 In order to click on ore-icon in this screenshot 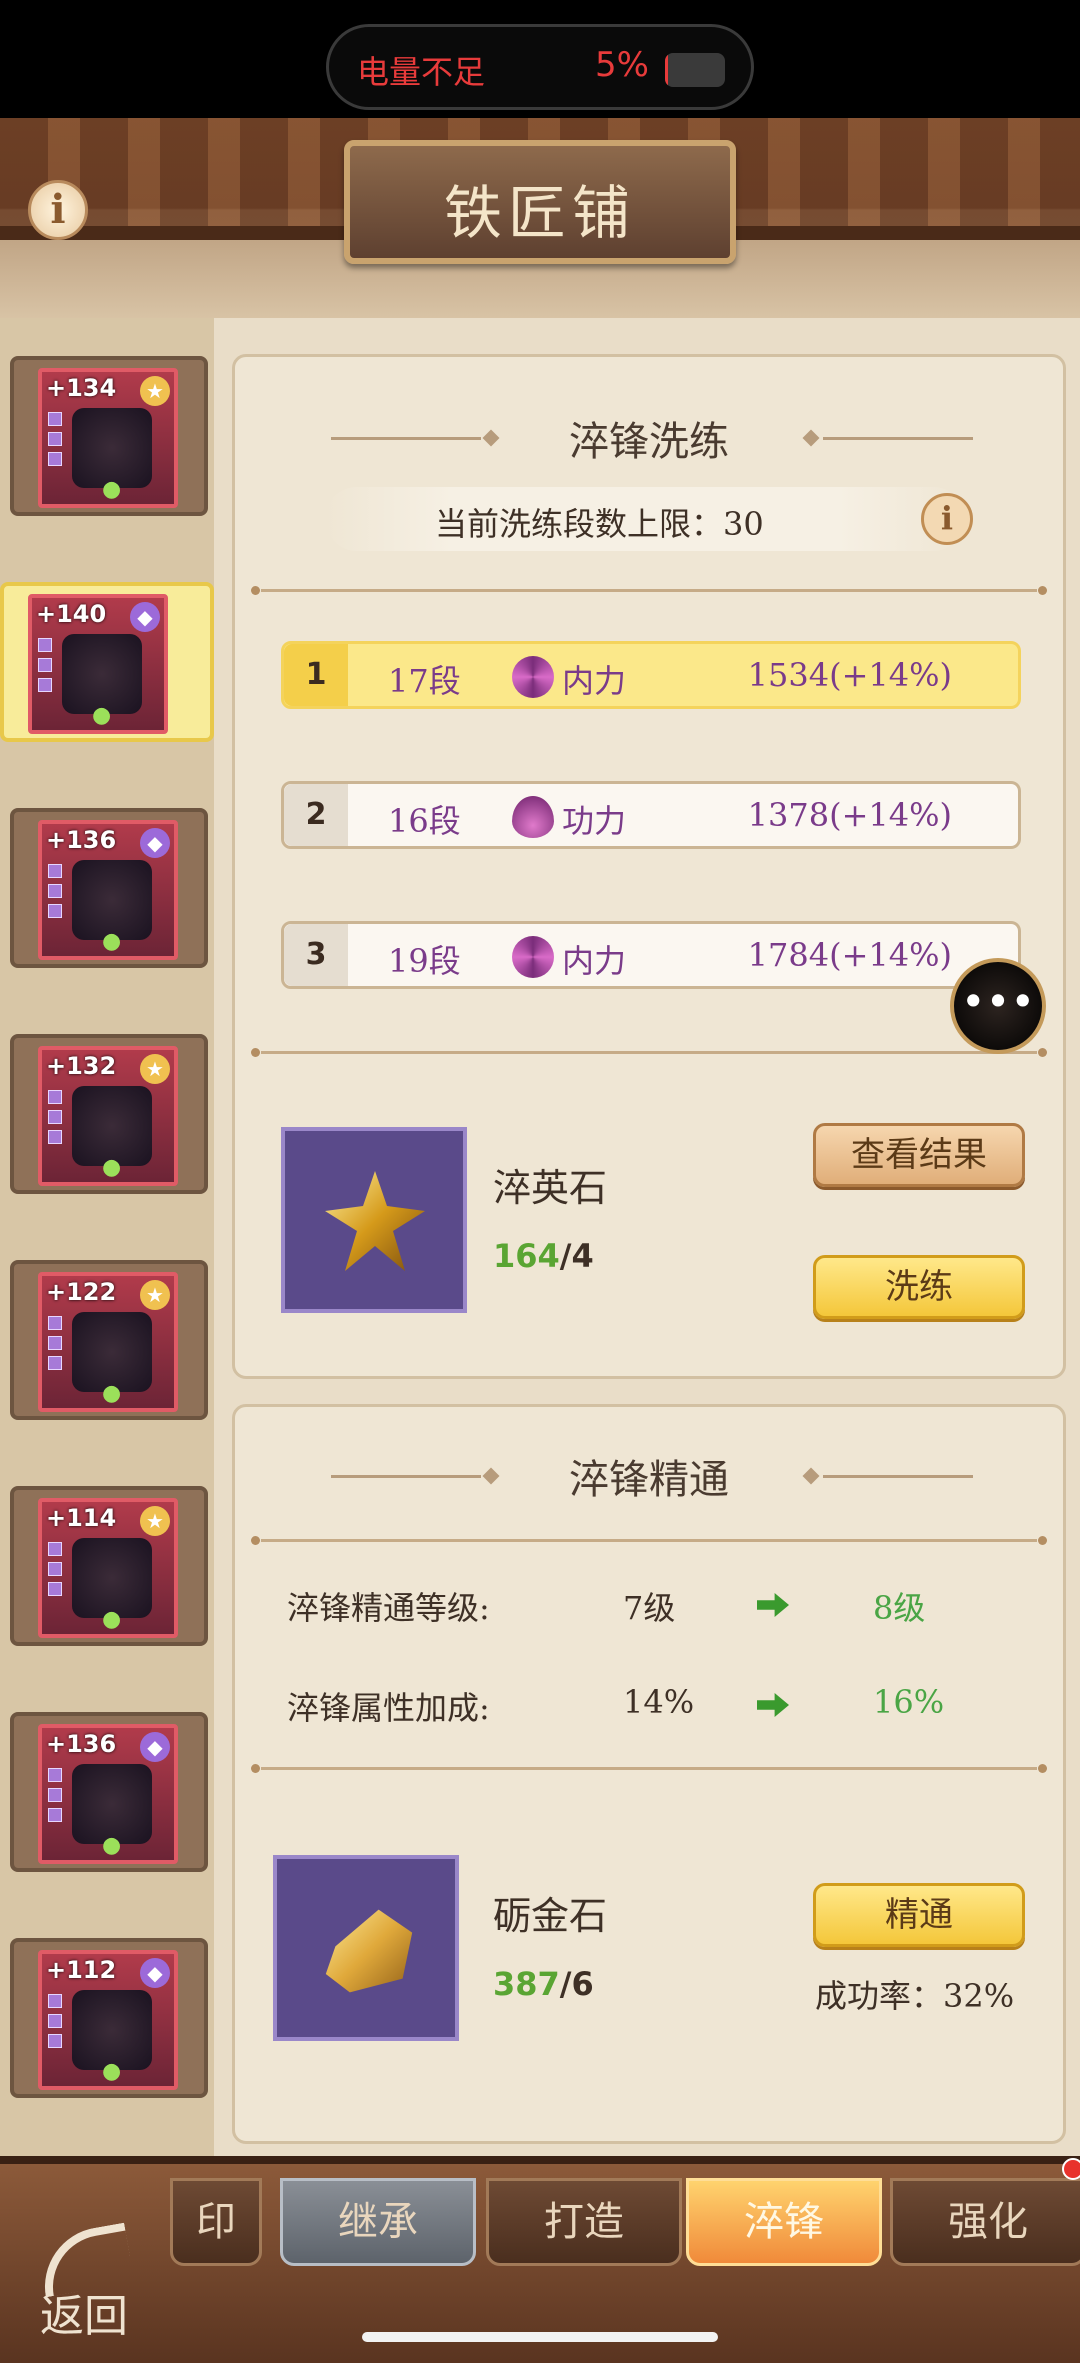, I will do `click(369, 1951)`.